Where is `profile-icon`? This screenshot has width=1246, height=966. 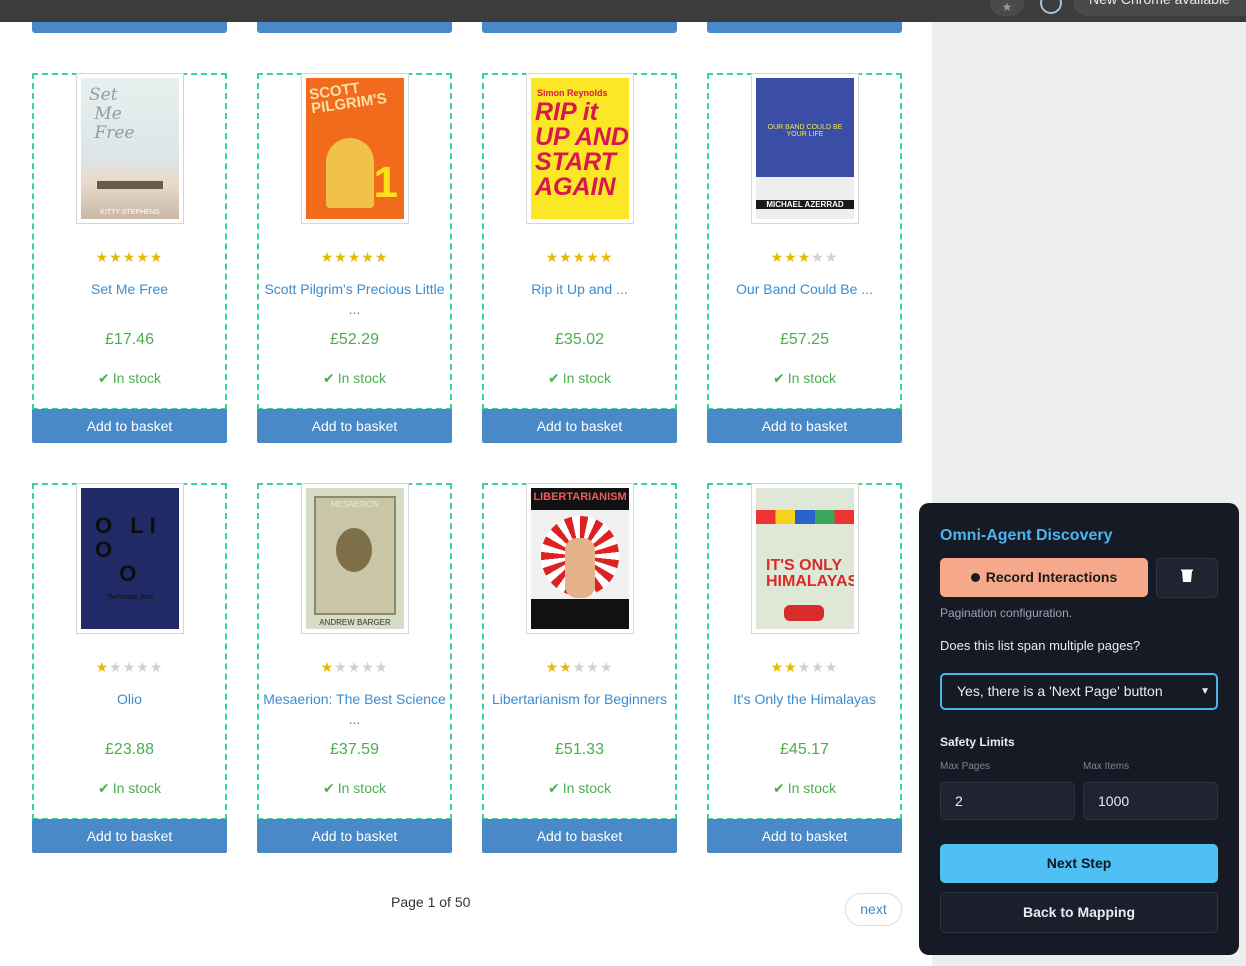 profile-icon is located at coordinates (1051, 7).